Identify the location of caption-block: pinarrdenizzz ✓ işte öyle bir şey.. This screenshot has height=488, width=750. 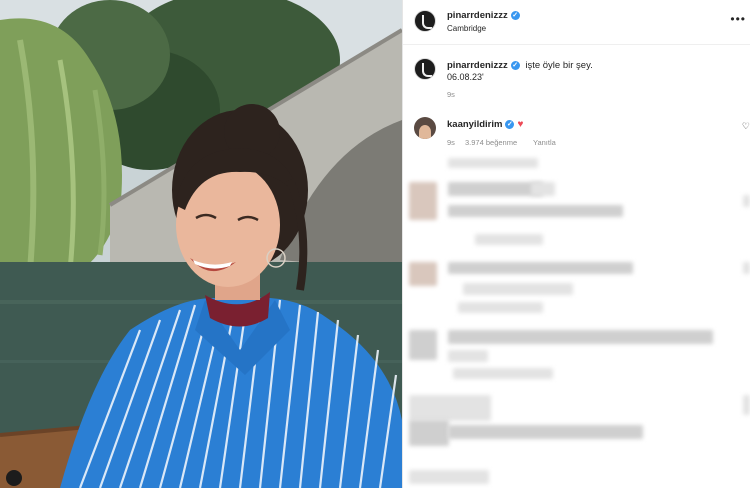
(520, 65).